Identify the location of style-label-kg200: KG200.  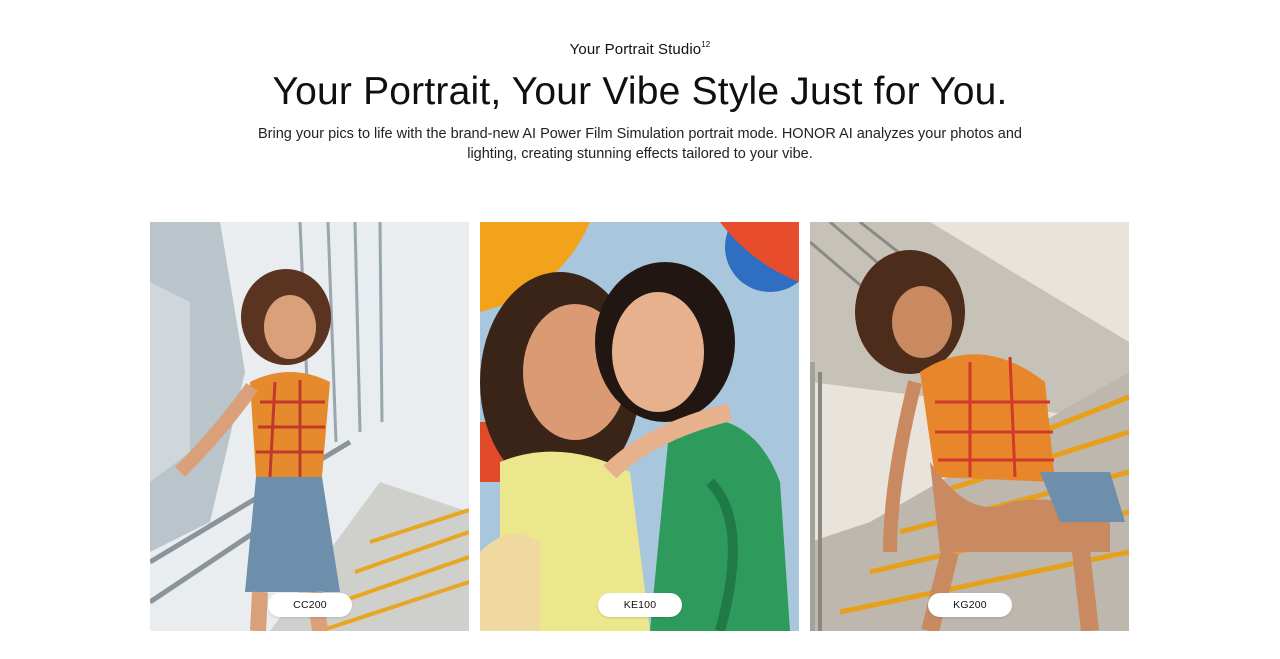
(970, 605).